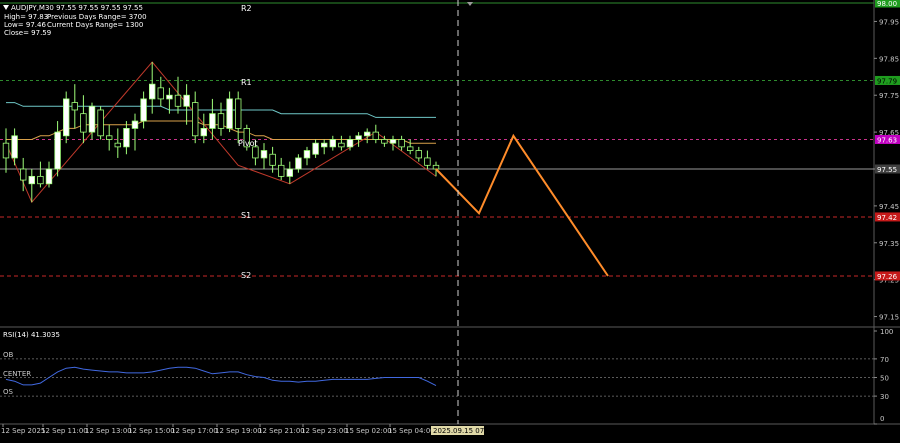  Describe the element at coordinates (246, 275) in the screenshot. I see `s2-label: S2` at that location.